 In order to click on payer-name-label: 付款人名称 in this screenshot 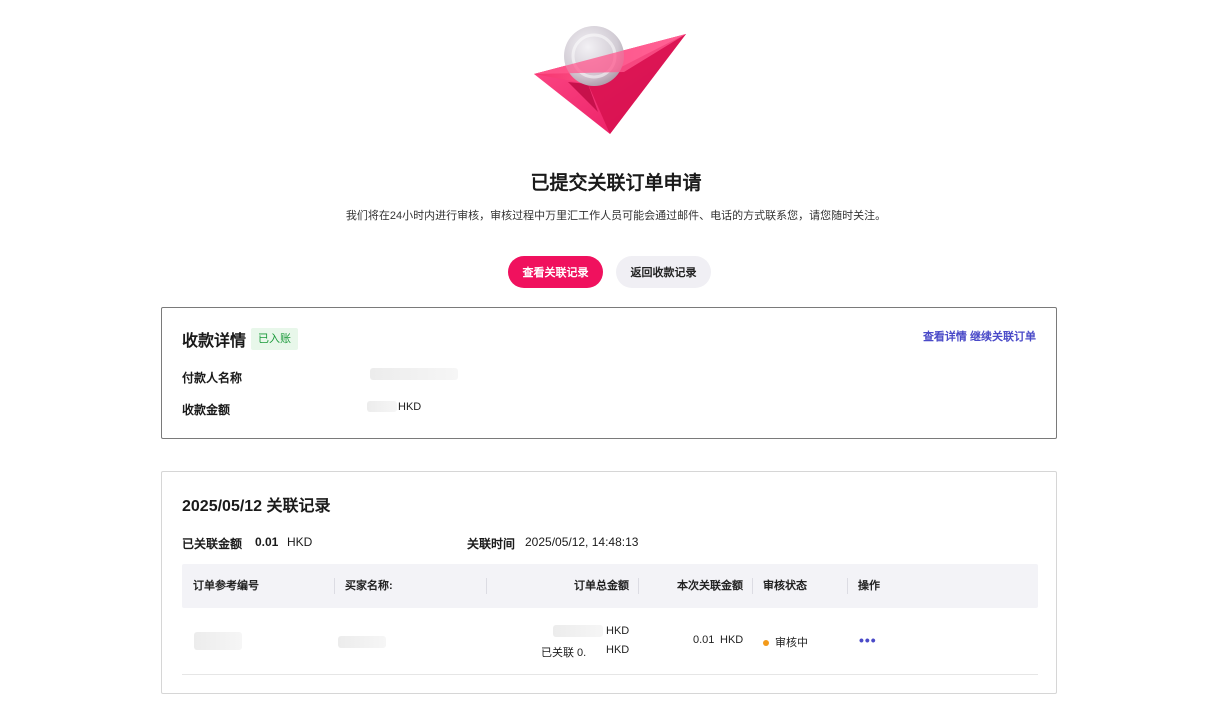, I will do `click(212, 378)`.